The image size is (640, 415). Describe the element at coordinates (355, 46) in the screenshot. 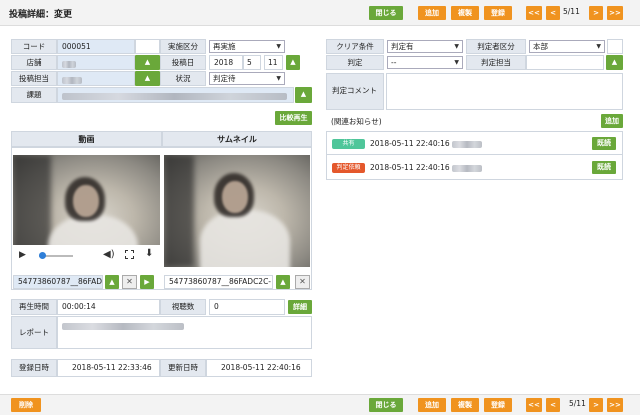

I see `clear-condition-label: クリア条件` at that location.